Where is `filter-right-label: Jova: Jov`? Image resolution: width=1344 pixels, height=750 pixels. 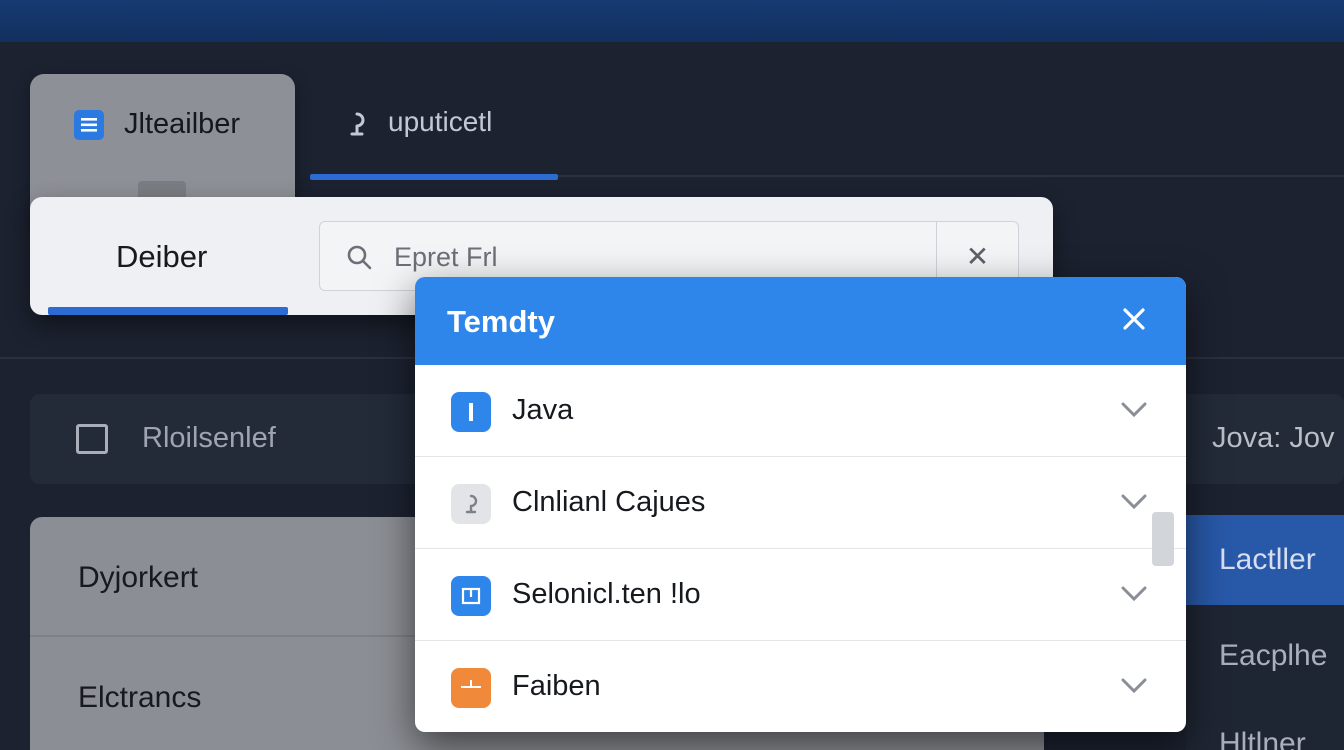 filter-right-label: Jova: Jov is located at coordinates (1273, 438).